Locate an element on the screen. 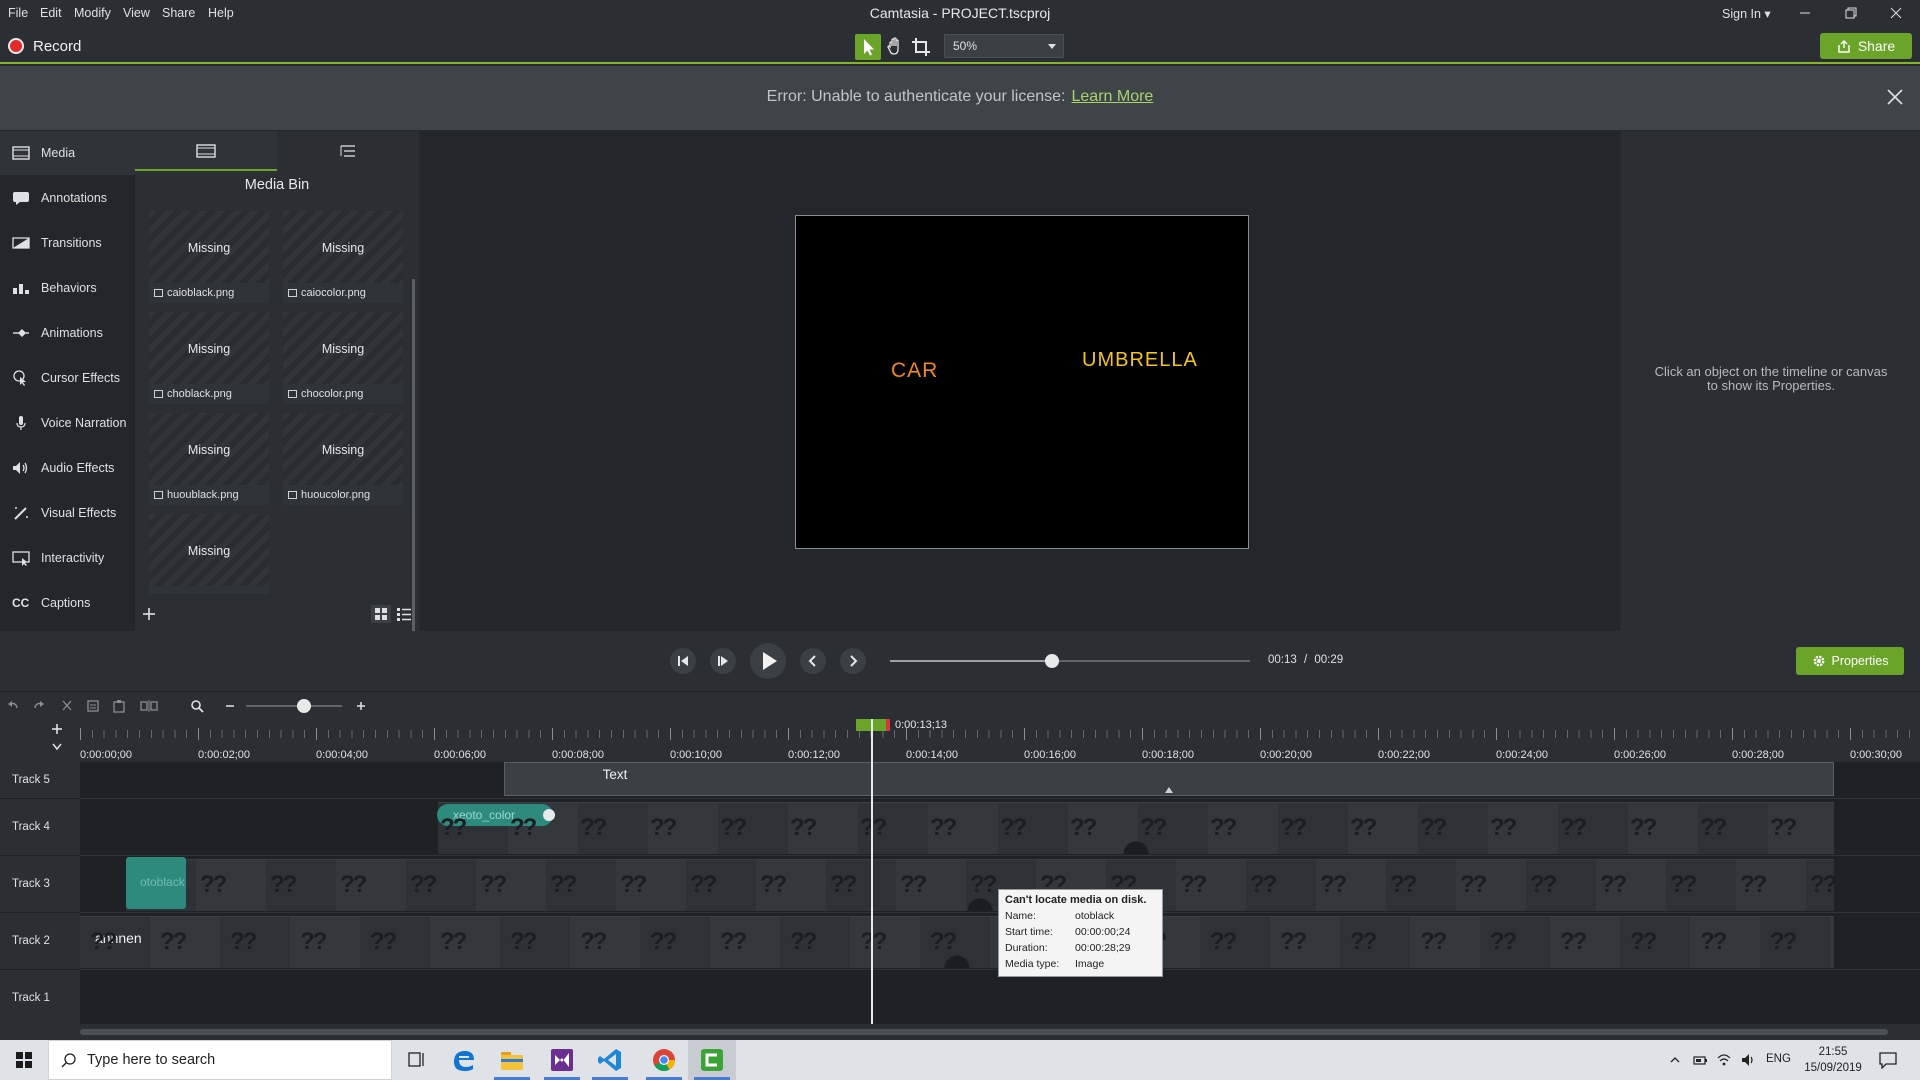 This screenshot has width=1920, height=1080. chrome-app is located at coordinates (664, 1060).